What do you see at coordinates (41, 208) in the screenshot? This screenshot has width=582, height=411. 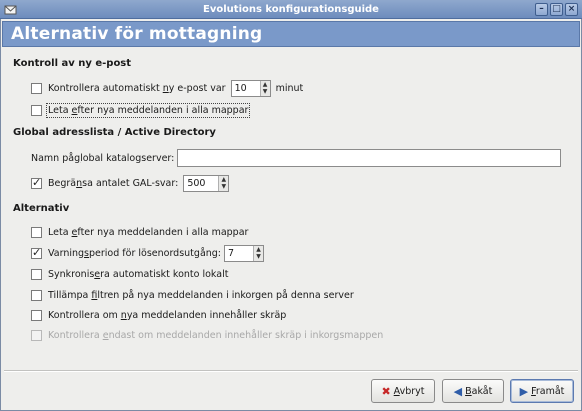 I see `section-heading-options: Alternativ` at bounding box center [41, 208].